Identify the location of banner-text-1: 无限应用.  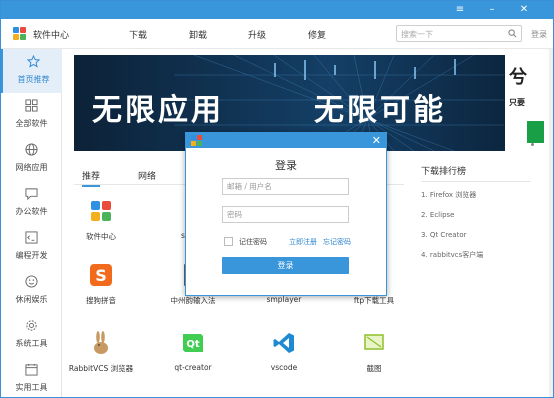
(158, 110).